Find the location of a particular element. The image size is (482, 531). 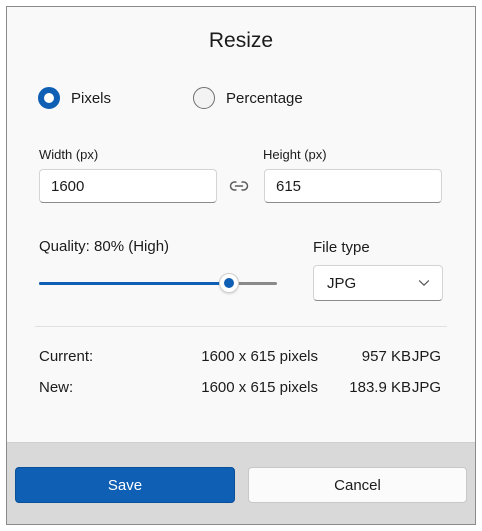

percentage-radio-label: Percentage is located at coordinates (264, 98).